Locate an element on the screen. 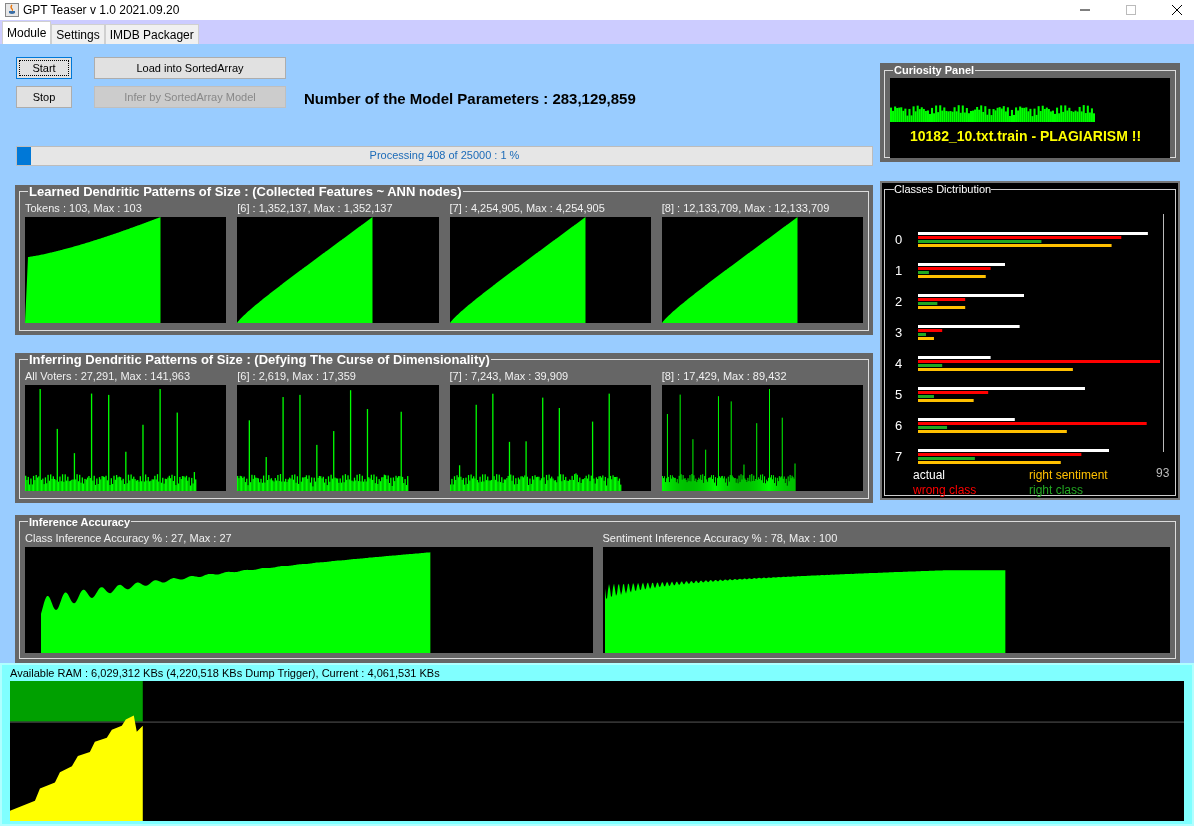 Image resolution: width=1194 pixels, height=826 pixels. class-label: 2 is located at coordinates (899, 301).